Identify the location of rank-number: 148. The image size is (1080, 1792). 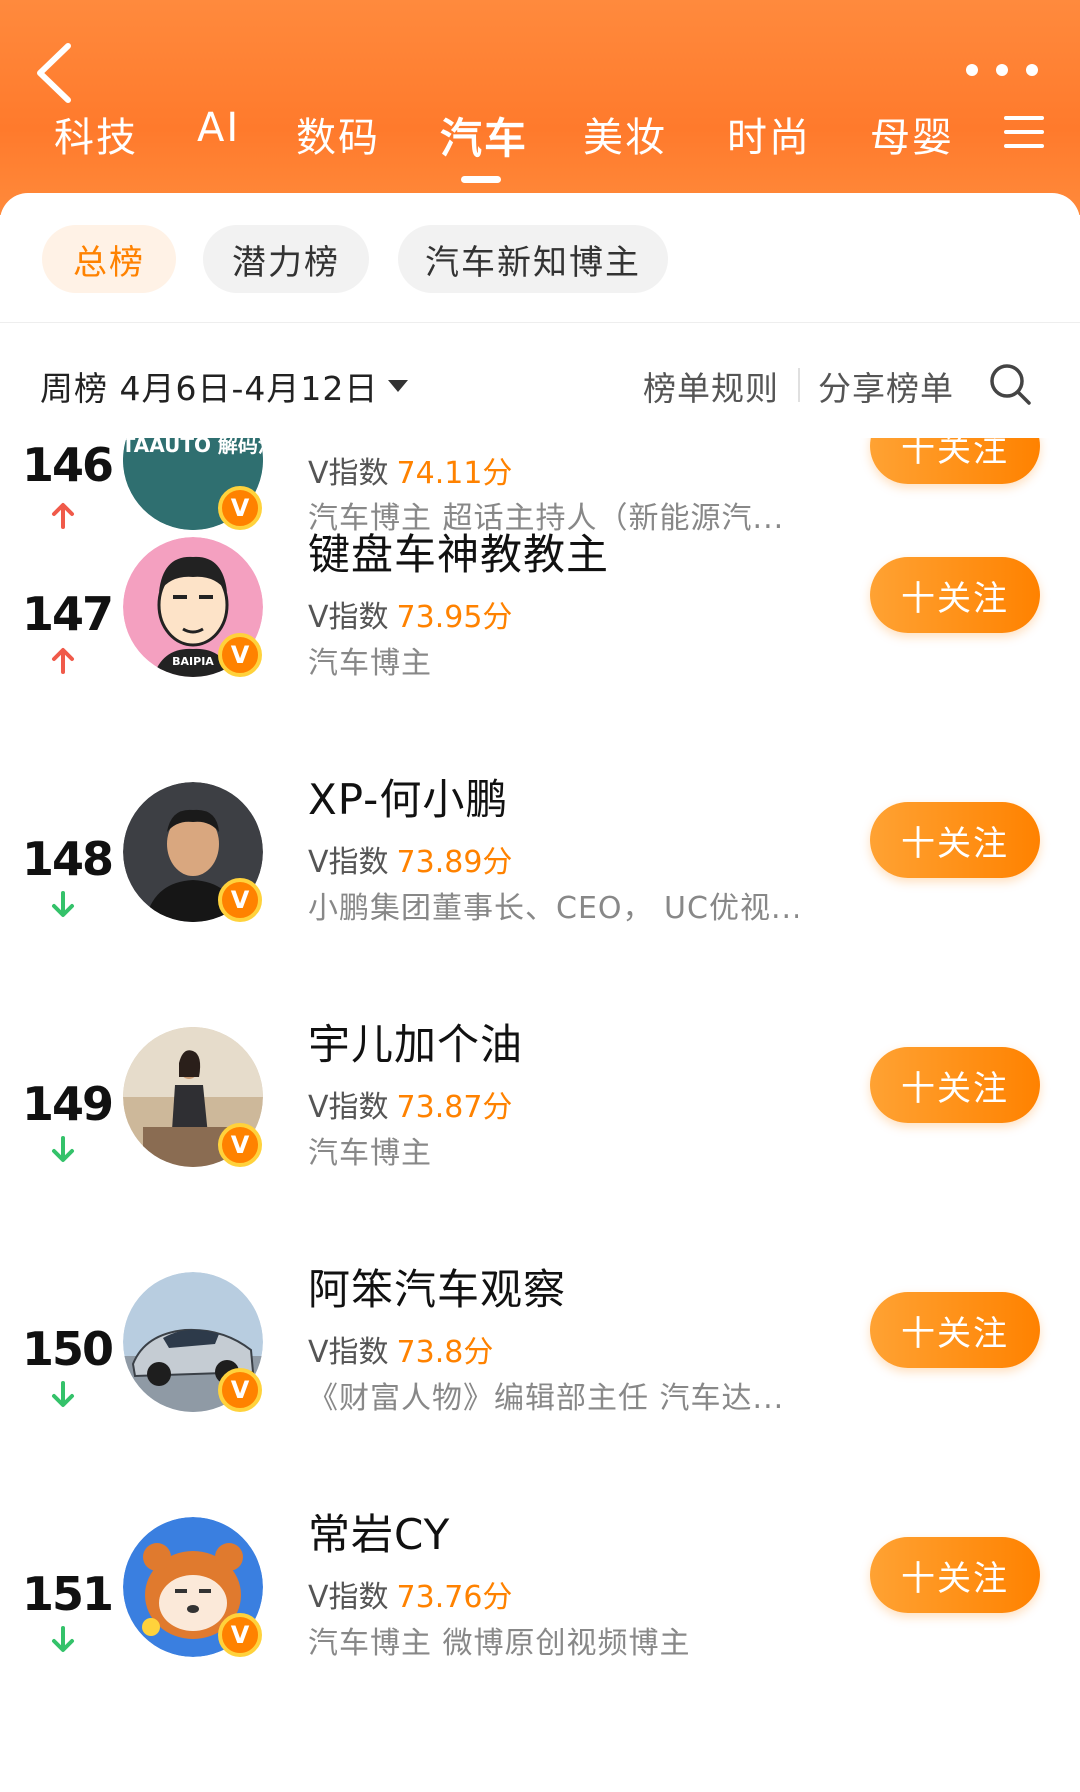
(68, 859).